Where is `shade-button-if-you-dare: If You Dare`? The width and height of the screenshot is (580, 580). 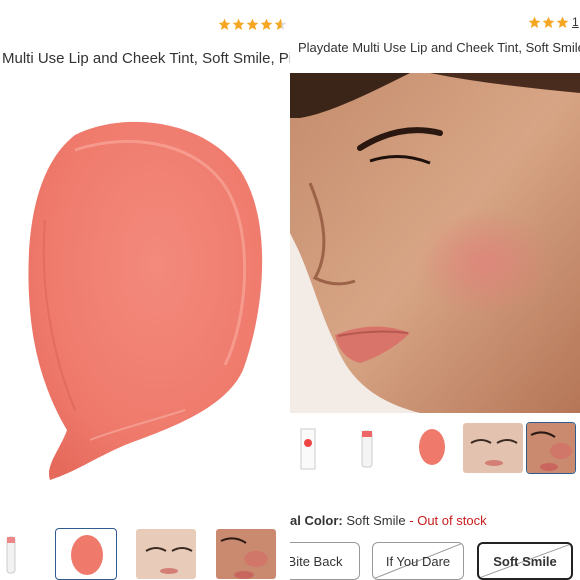 shade-button-if-you-dare: If You Dare is located at coordinates (418, 561).